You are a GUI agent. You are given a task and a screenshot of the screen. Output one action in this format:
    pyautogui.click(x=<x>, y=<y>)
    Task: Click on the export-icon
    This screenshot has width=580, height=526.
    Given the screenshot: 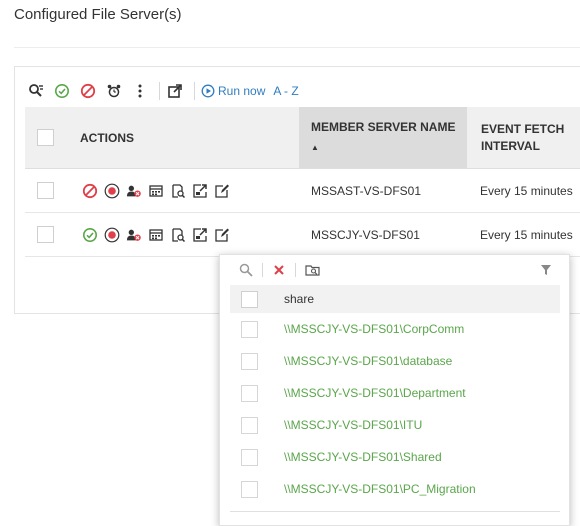 What is the action you would take?
    pyautogui.click(x=175, y=91)
    